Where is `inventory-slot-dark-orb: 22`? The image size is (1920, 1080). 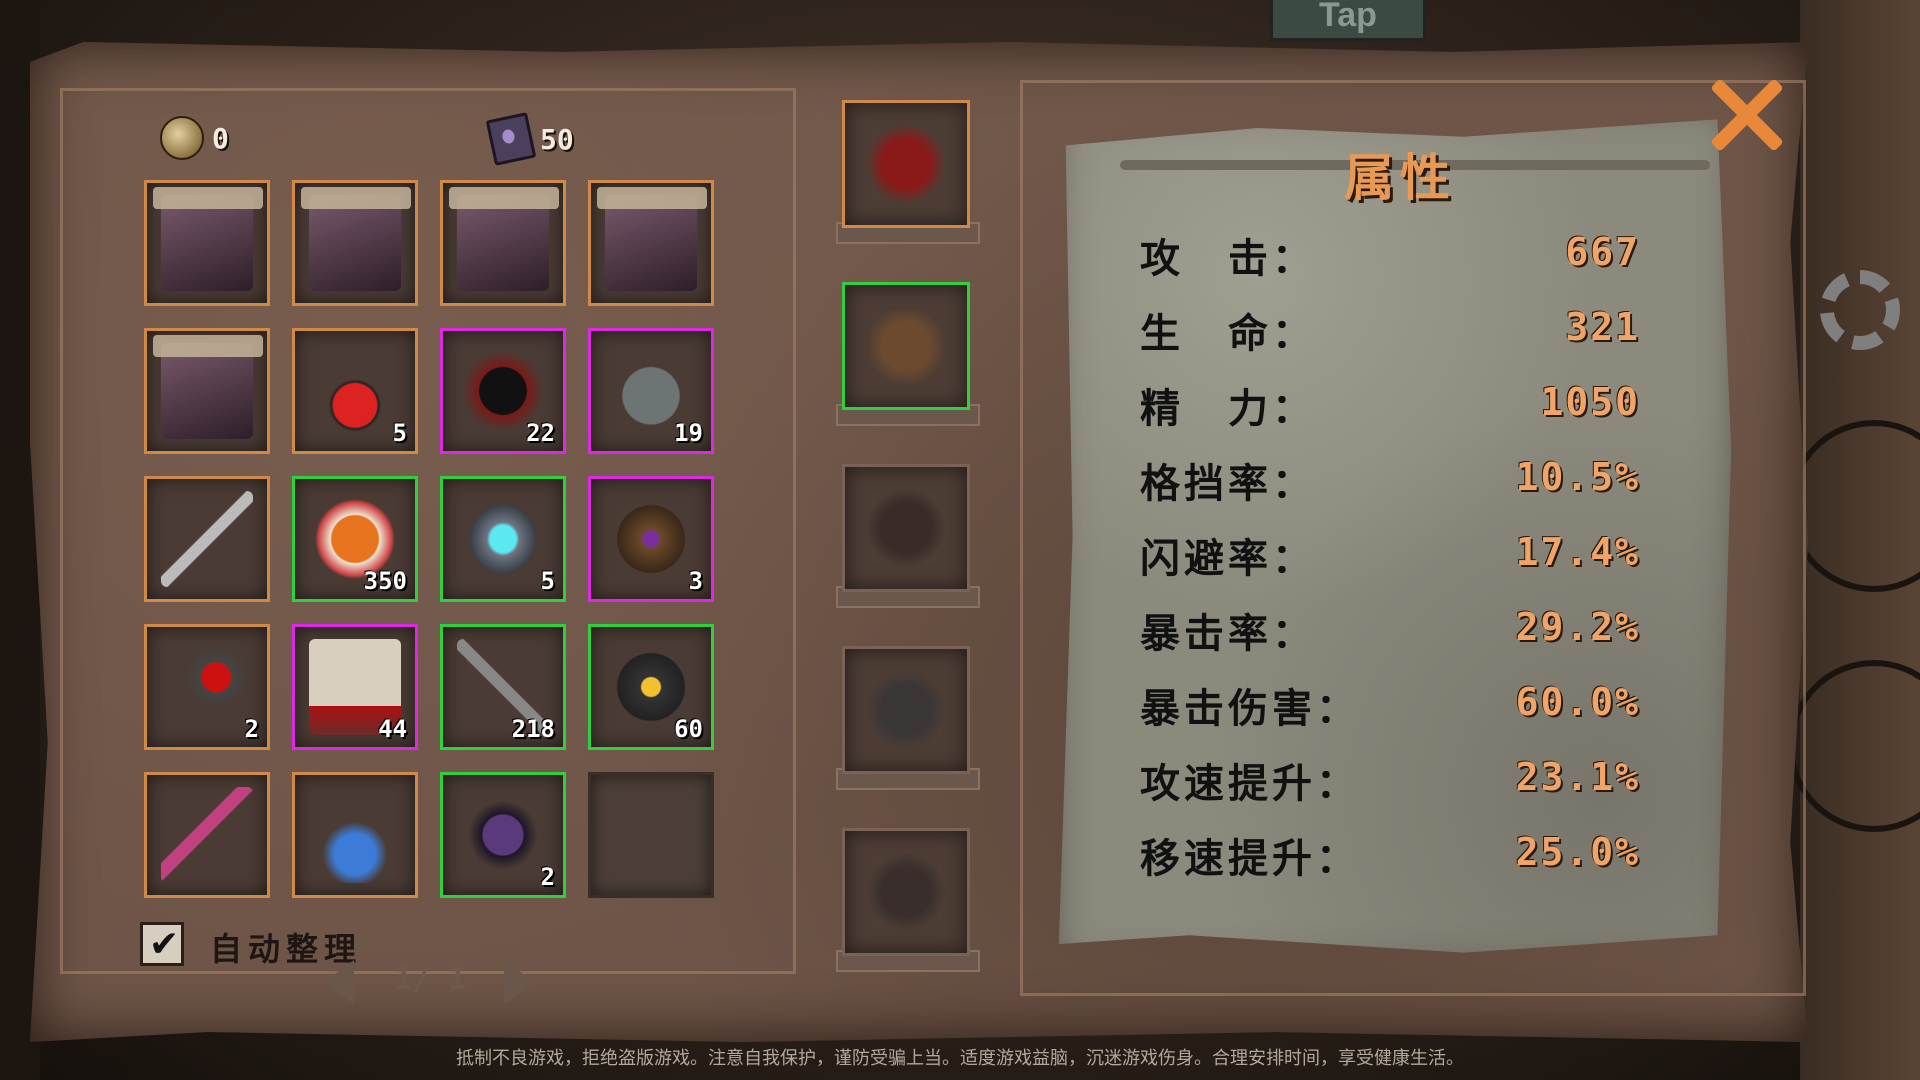
inventory-slot-dark-orb: 22 is located at coordinates (503, 391).